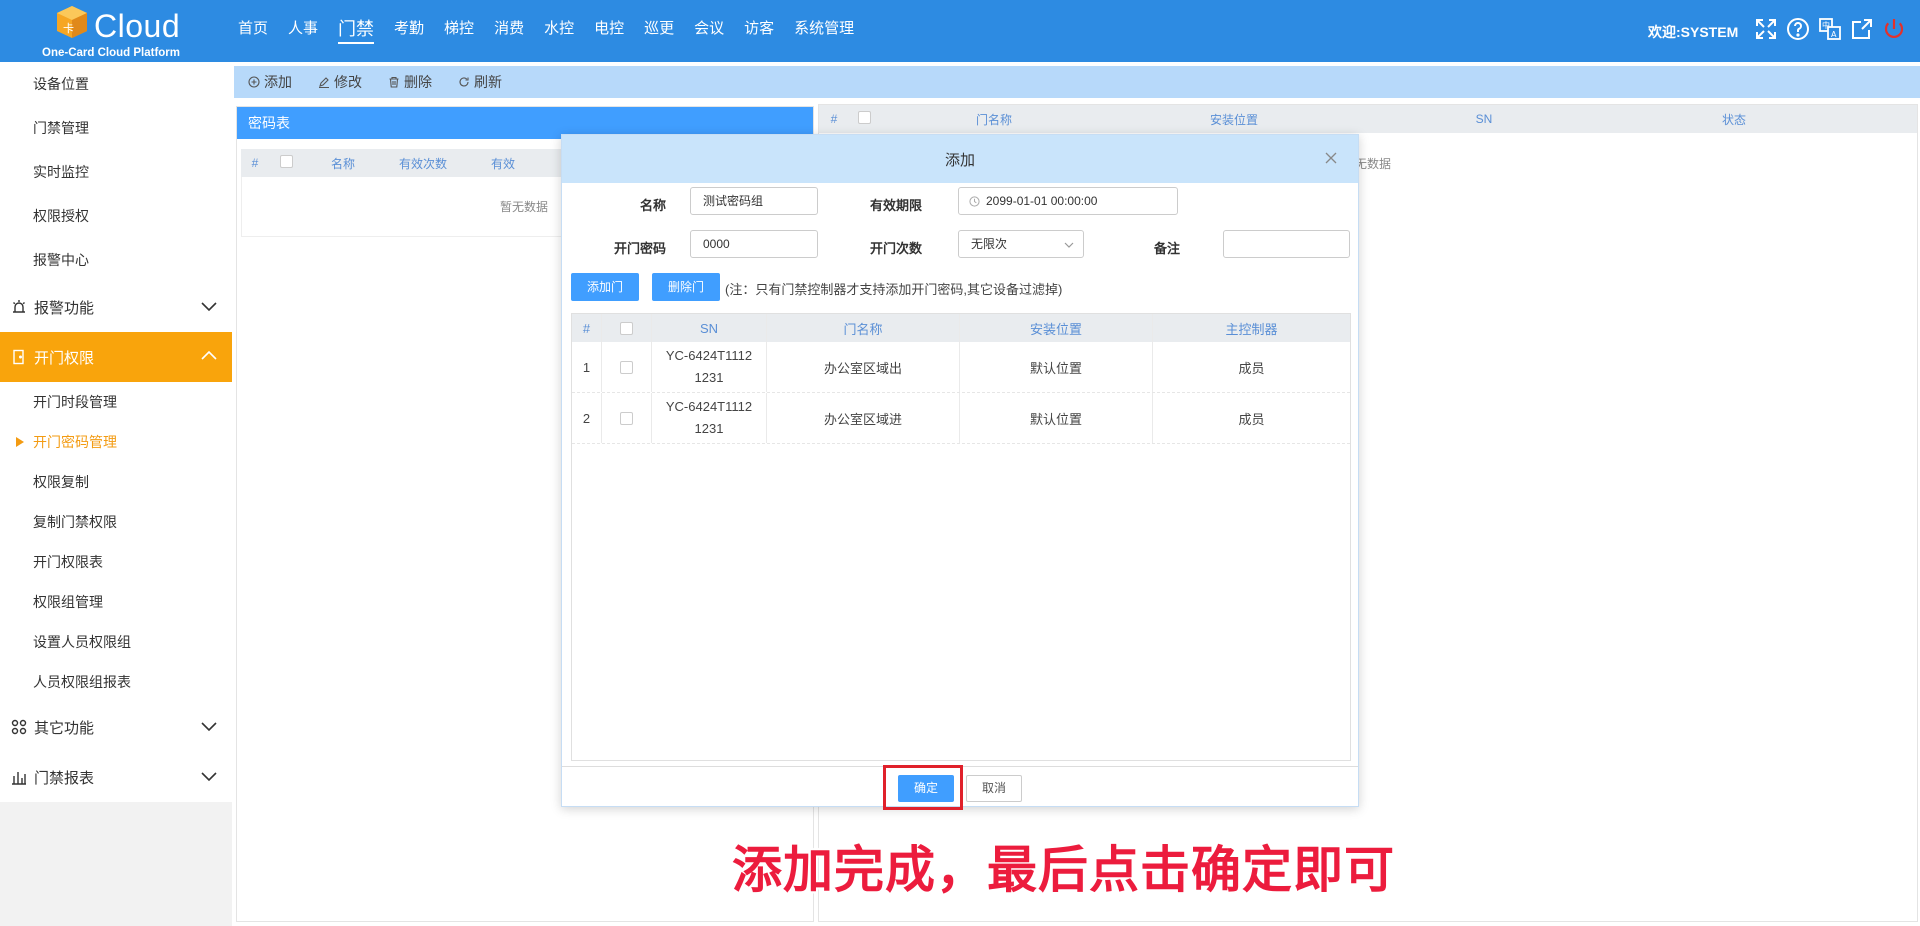 The image size is (1920, 926). I want to click on svg-text: A, so click(1834, 34).